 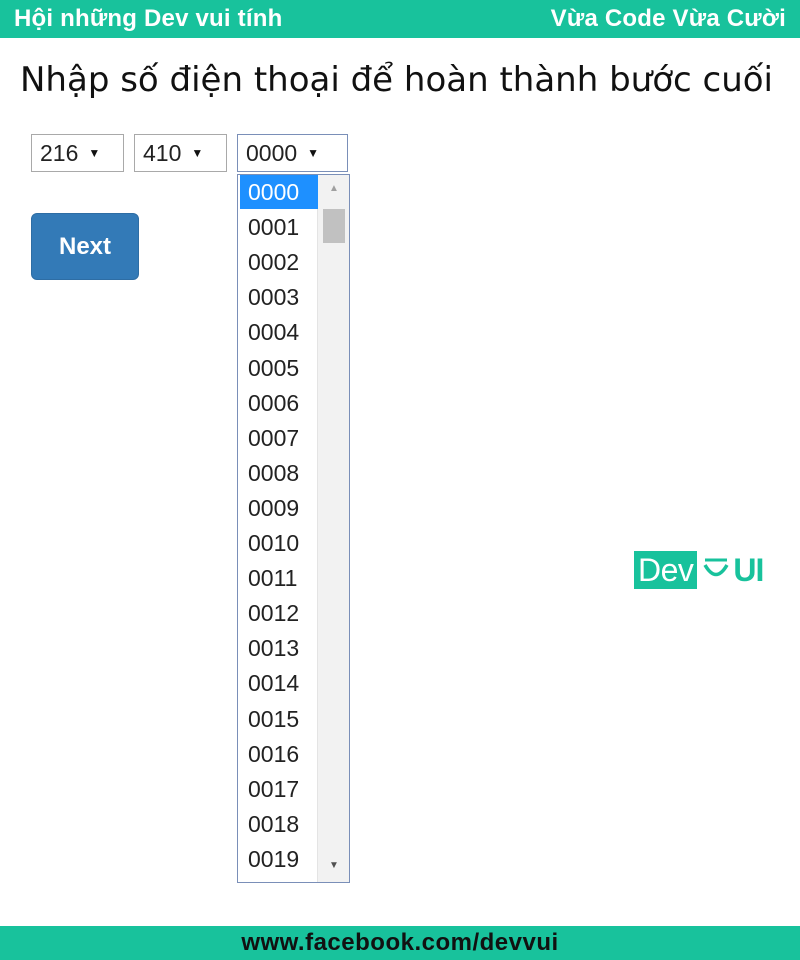 I want to click on dropdown-option: 0010, so click(x=279, y=543).